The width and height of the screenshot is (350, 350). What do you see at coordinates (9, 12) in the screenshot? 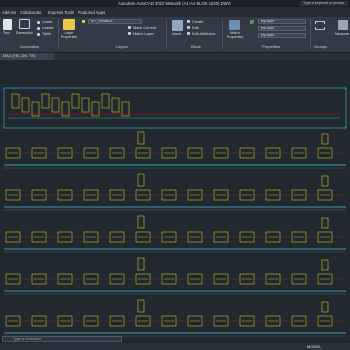
I see `tab-add-ins: Add-ins` at bounding box center [9, 12].